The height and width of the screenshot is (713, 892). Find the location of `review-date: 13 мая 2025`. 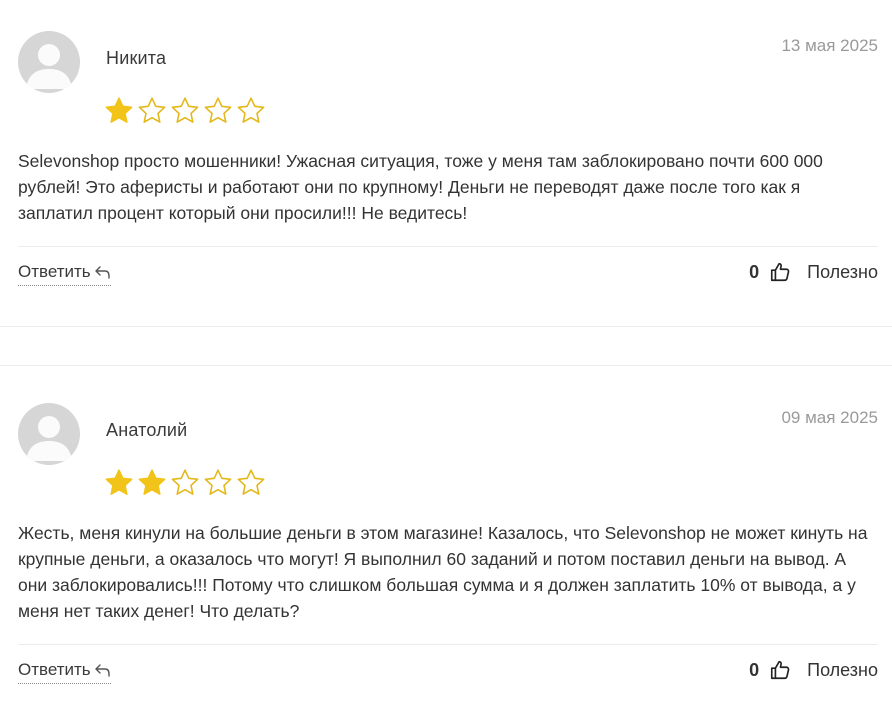

review-date: 13 мая 2025 is located at coordinates (829, 45).